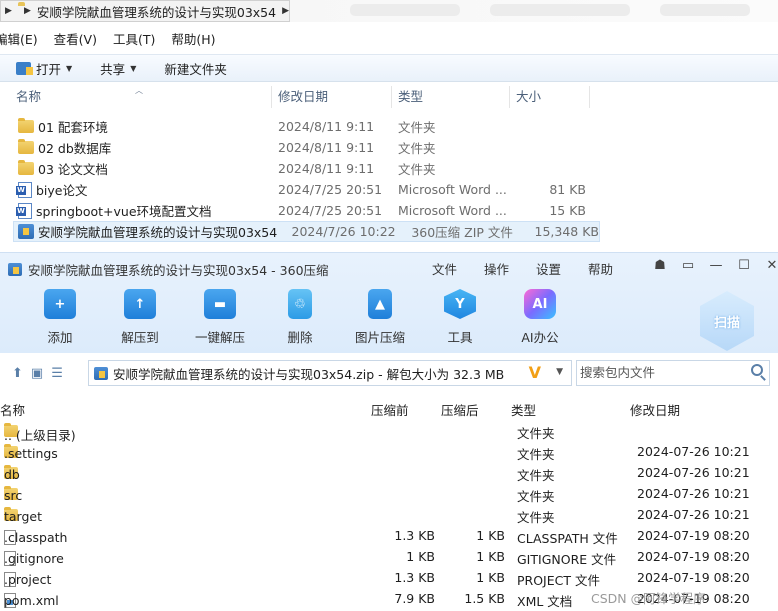 This screenshot has width=778, height=611. Describe the element at coordinates (389, 493) in the screenshot. I see `archive-row: src 文件夹 2024-07-26 10:21` at that location.